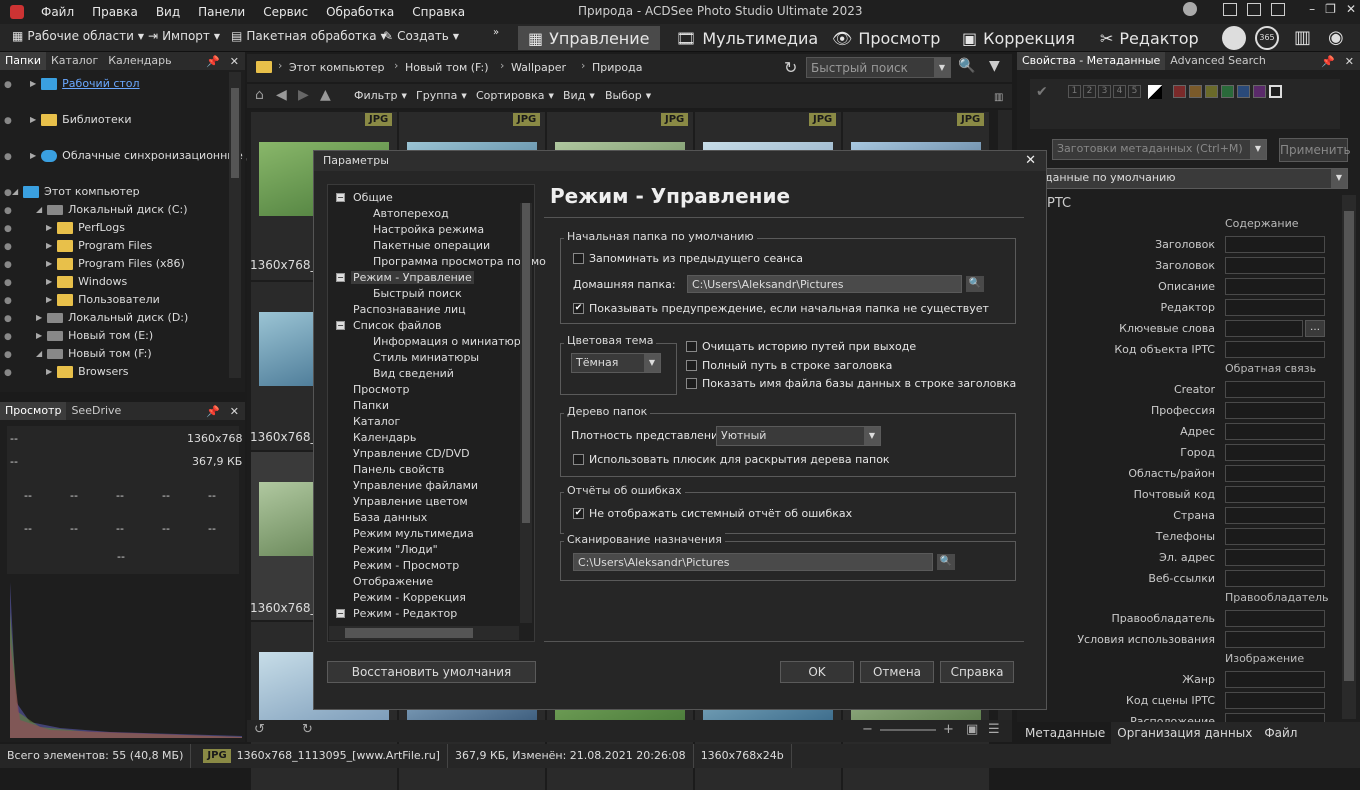 This screenshot has height=790, width=1360. I want to click on close-button: ✕, so click(1351, 9).